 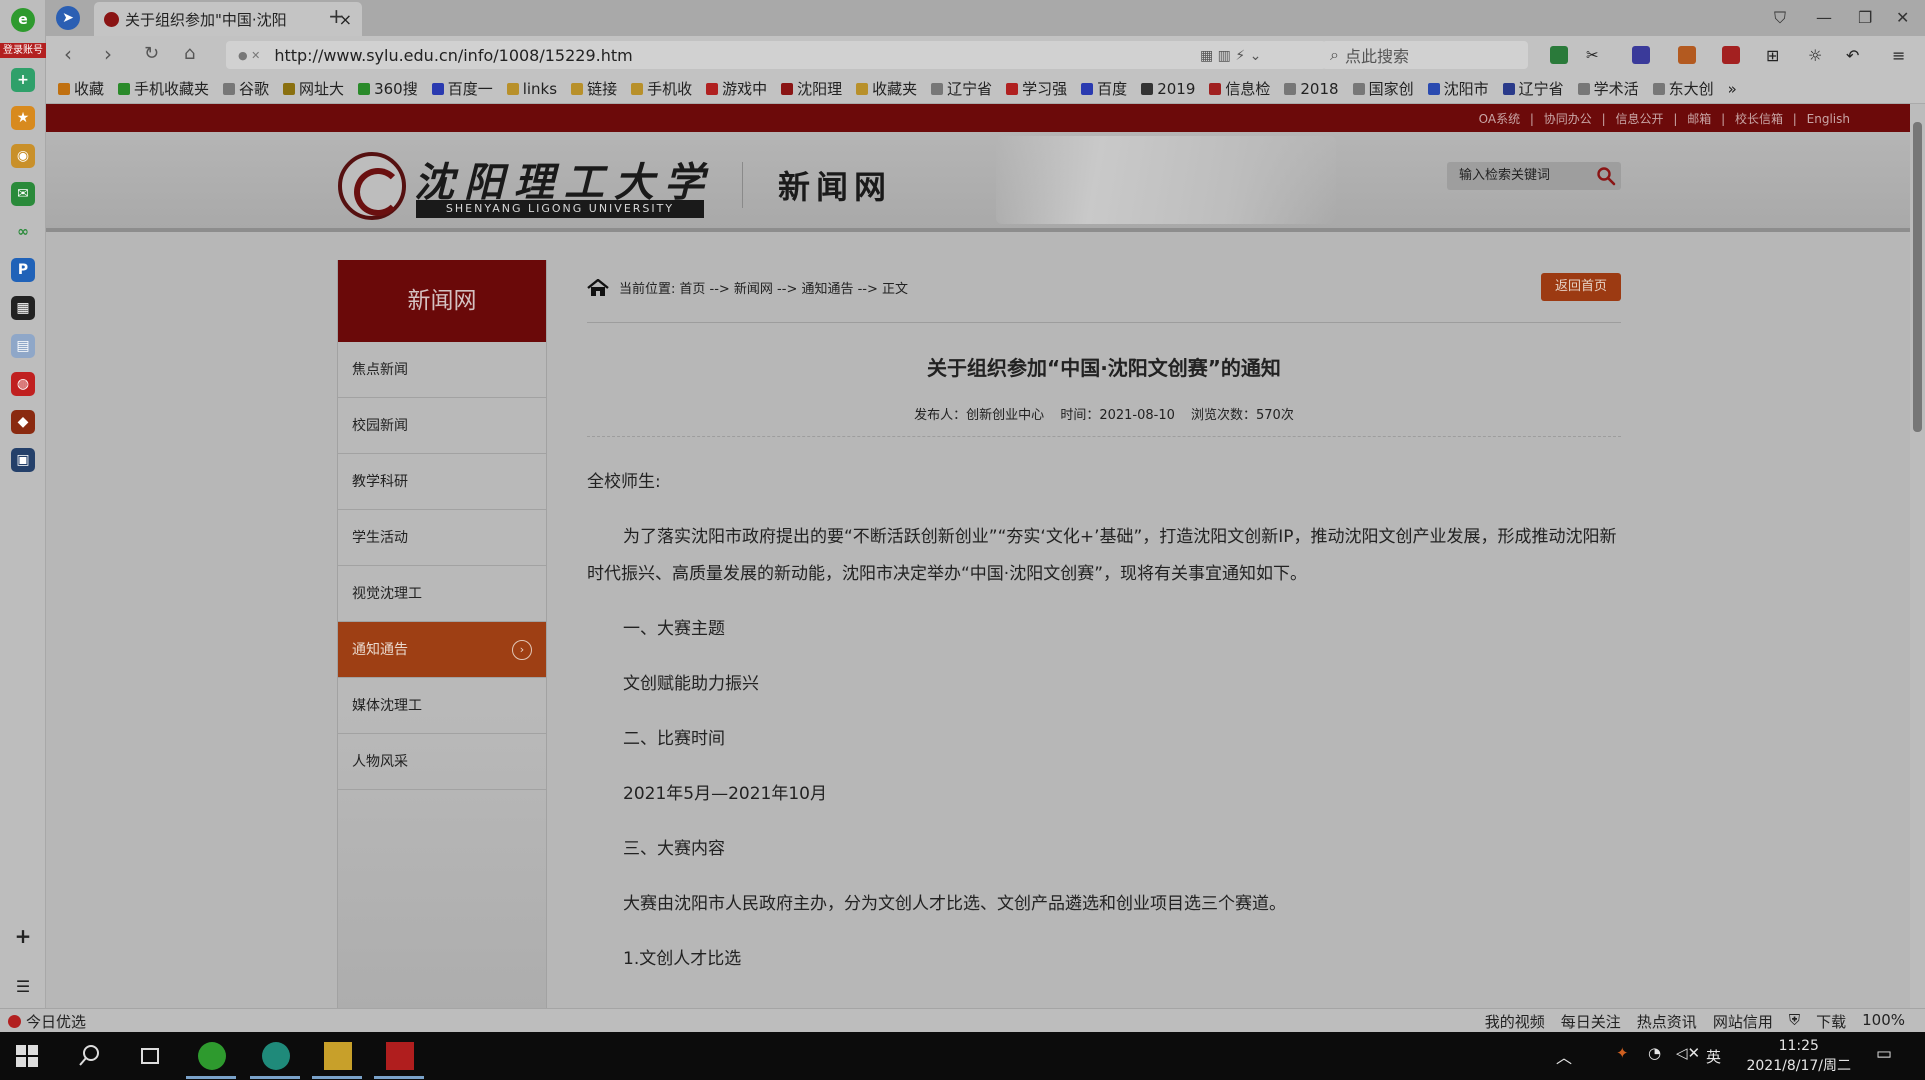 What do you see at coordinates (1168, 89) in the screenshot?
I see `bookmark-item: 2019` at bounding box center [1168, 89].